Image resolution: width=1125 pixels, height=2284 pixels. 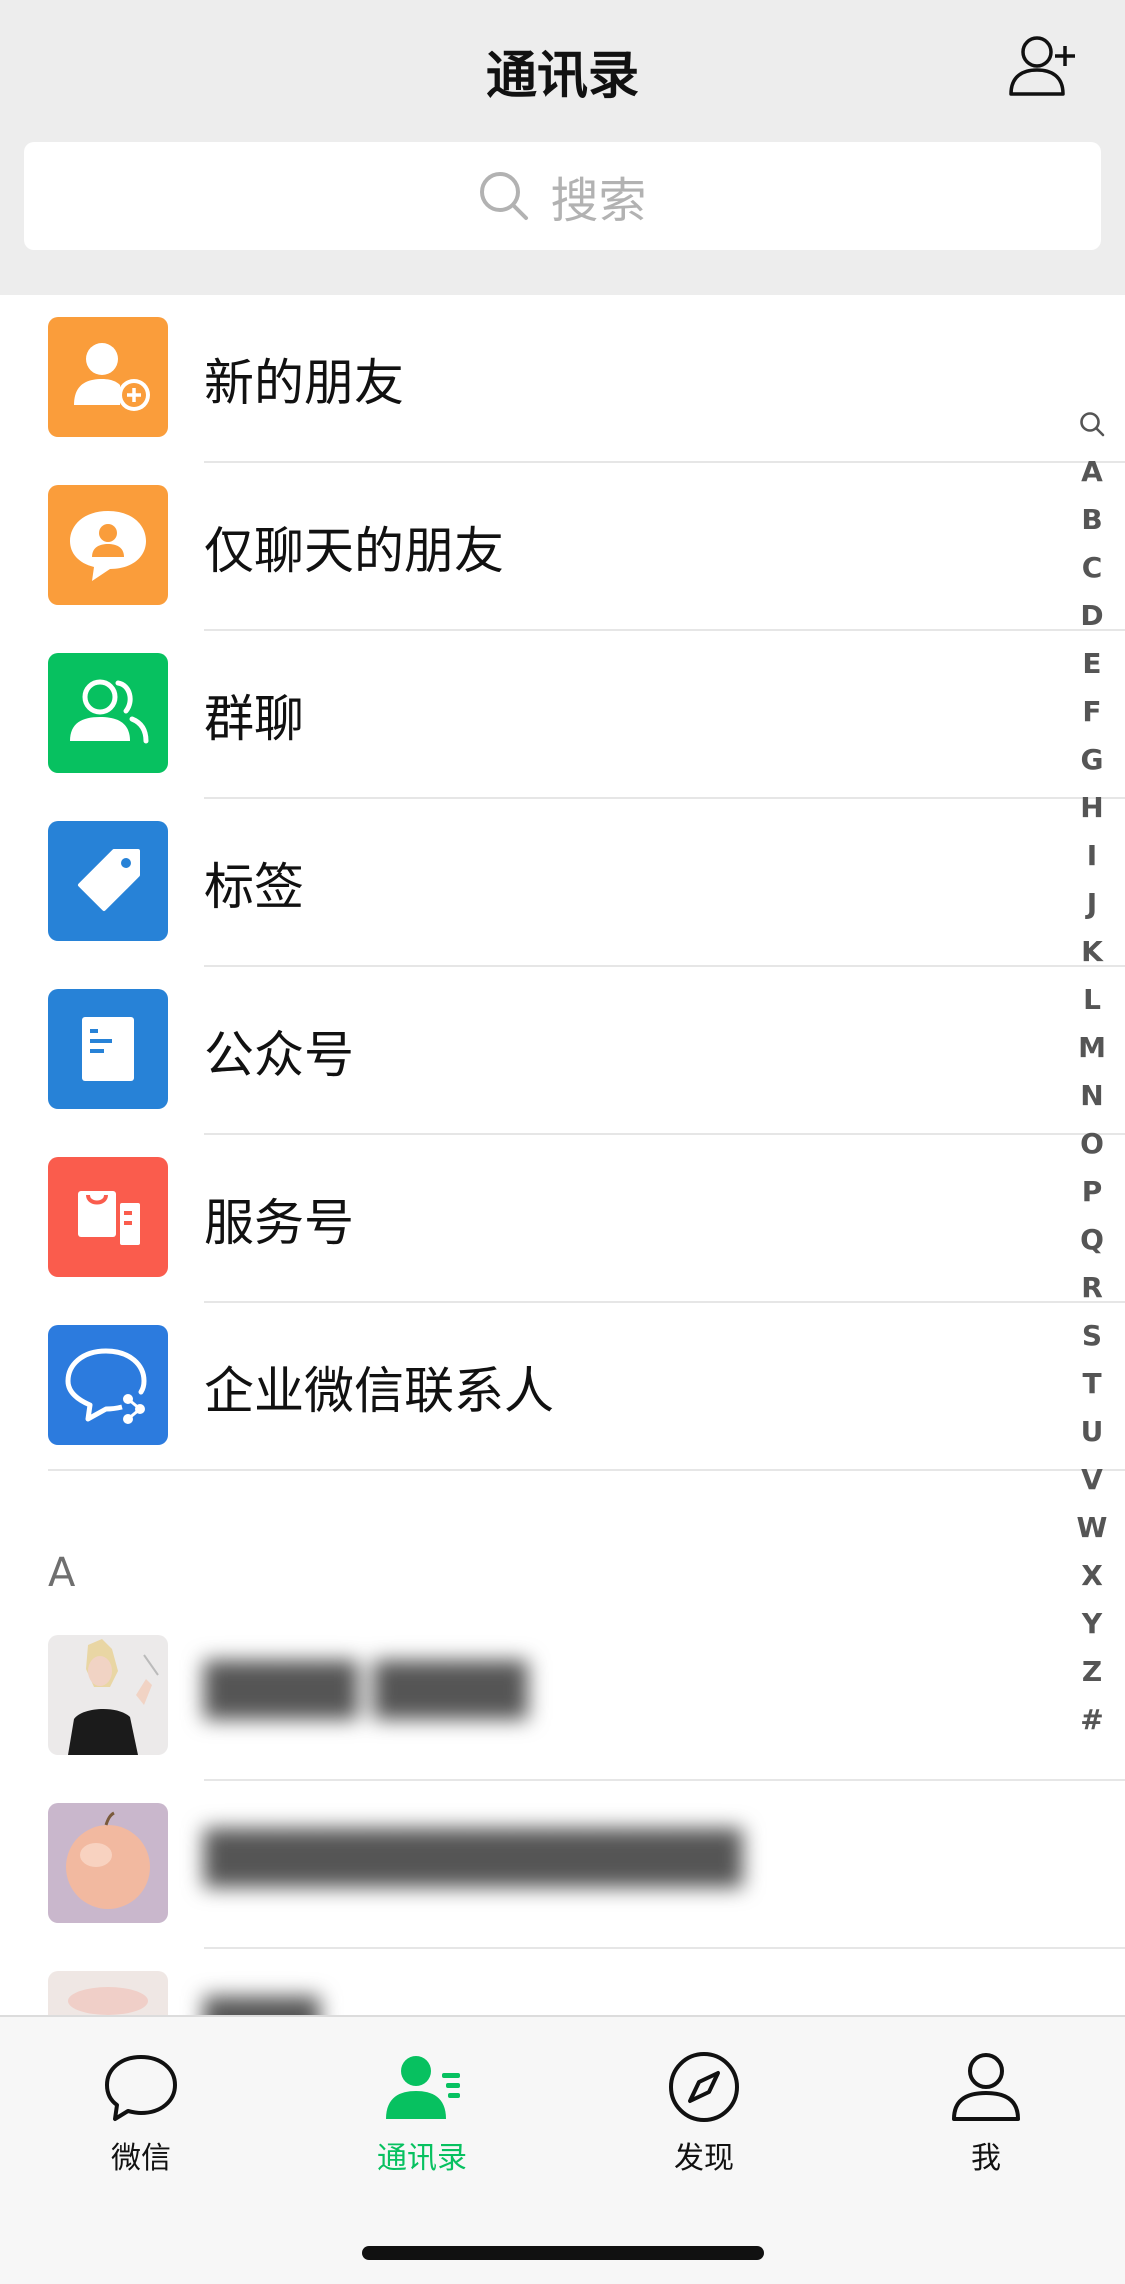 I want to click on wecom-contacts-label: 企业微信联系人, so click(x=379, y=1391).